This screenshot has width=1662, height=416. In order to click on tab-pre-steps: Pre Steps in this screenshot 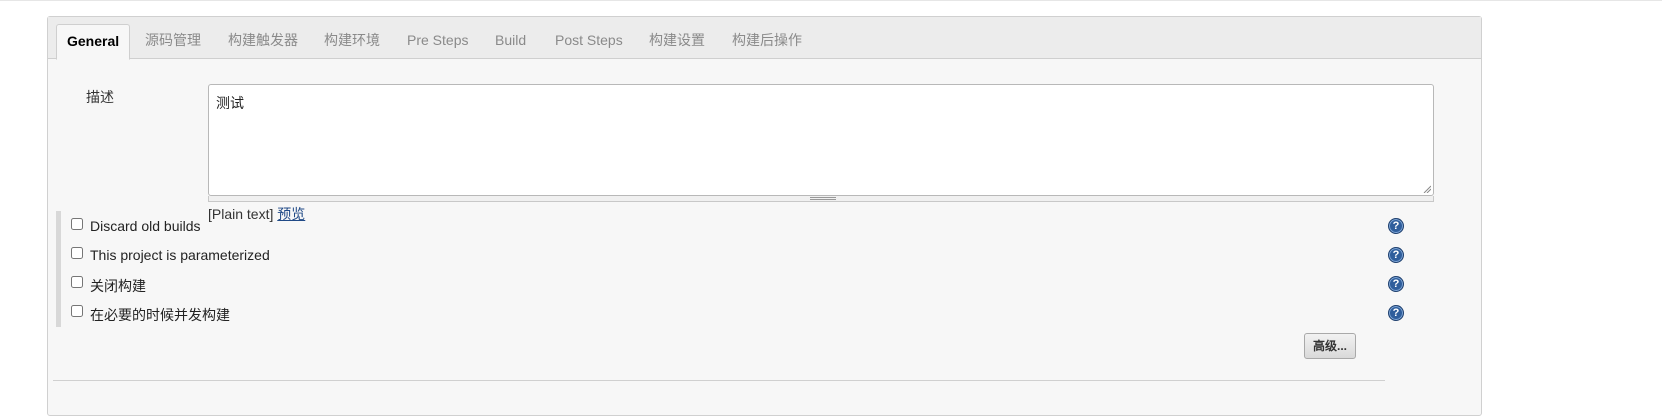, I will do `click(437, 41)`.